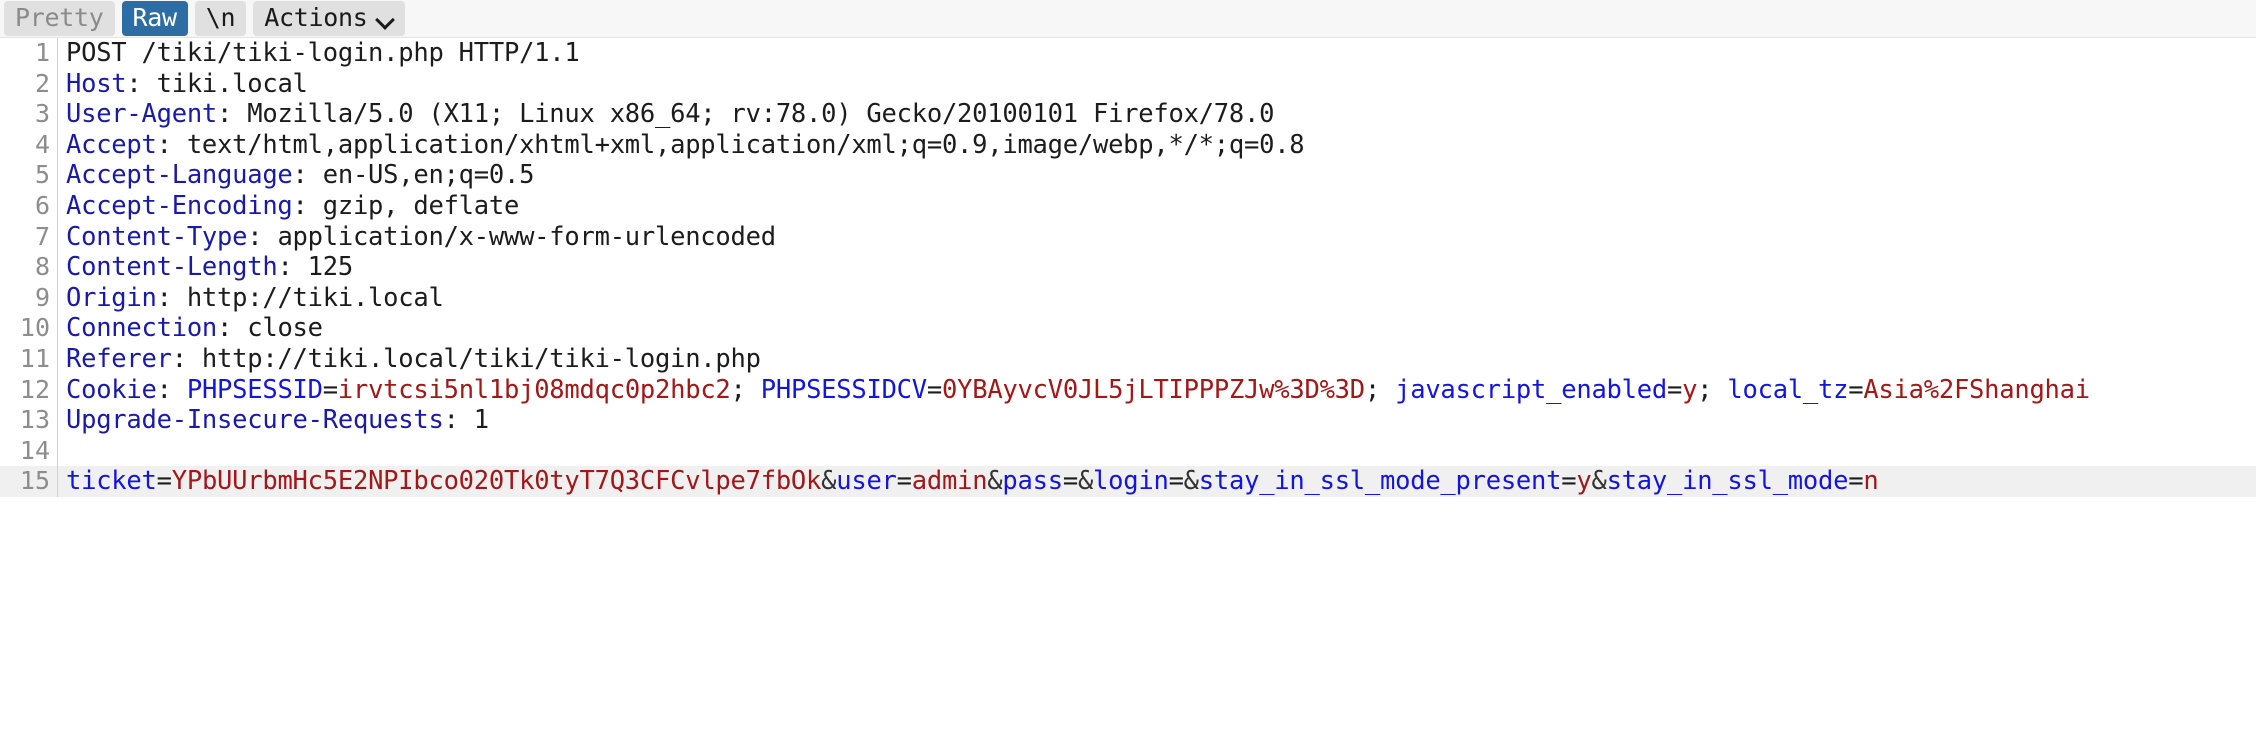  I want to click on pretty-view-button: Pretty, so click(59, 18).